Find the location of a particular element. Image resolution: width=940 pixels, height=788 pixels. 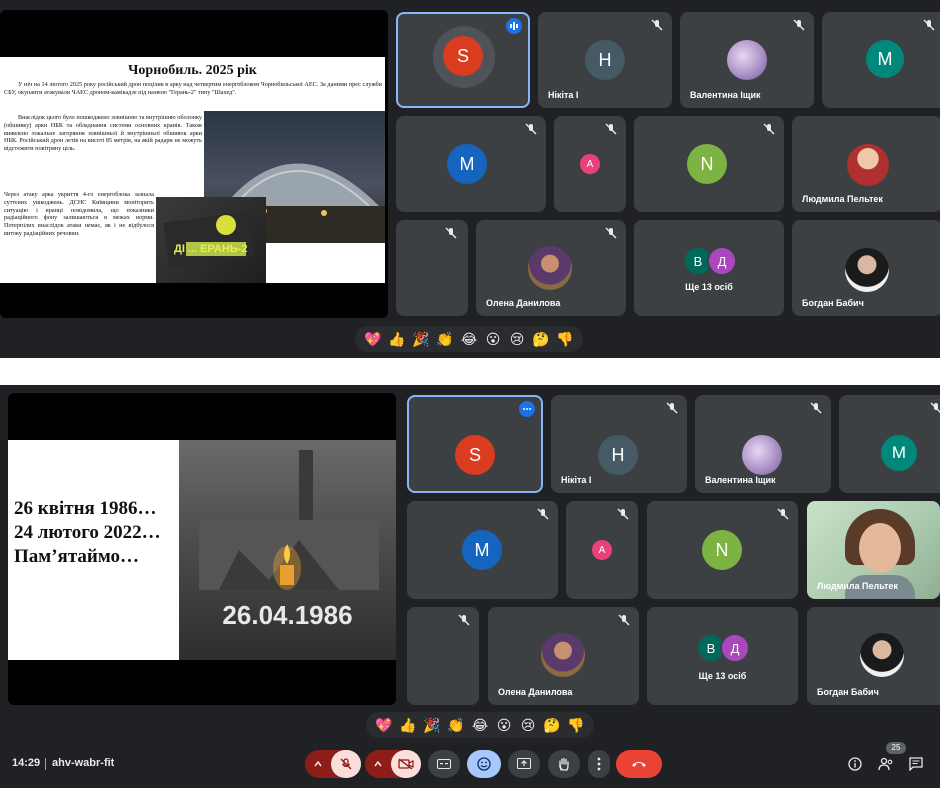

avatar-n: N is located at coordinates (722, 550).